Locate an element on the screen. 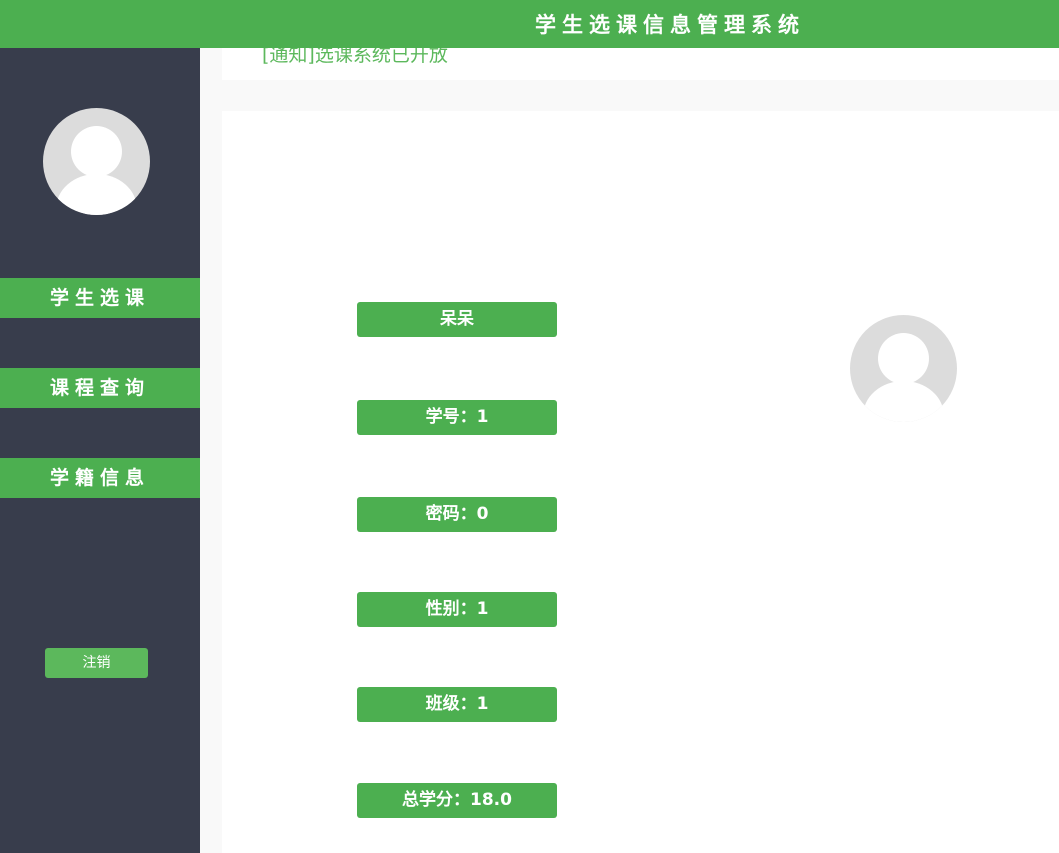 Image resolution: width=1059 pixels, height=853 pixels. notice-bar: [通知]选课系统已开放 is located at coordinates (640, 64).